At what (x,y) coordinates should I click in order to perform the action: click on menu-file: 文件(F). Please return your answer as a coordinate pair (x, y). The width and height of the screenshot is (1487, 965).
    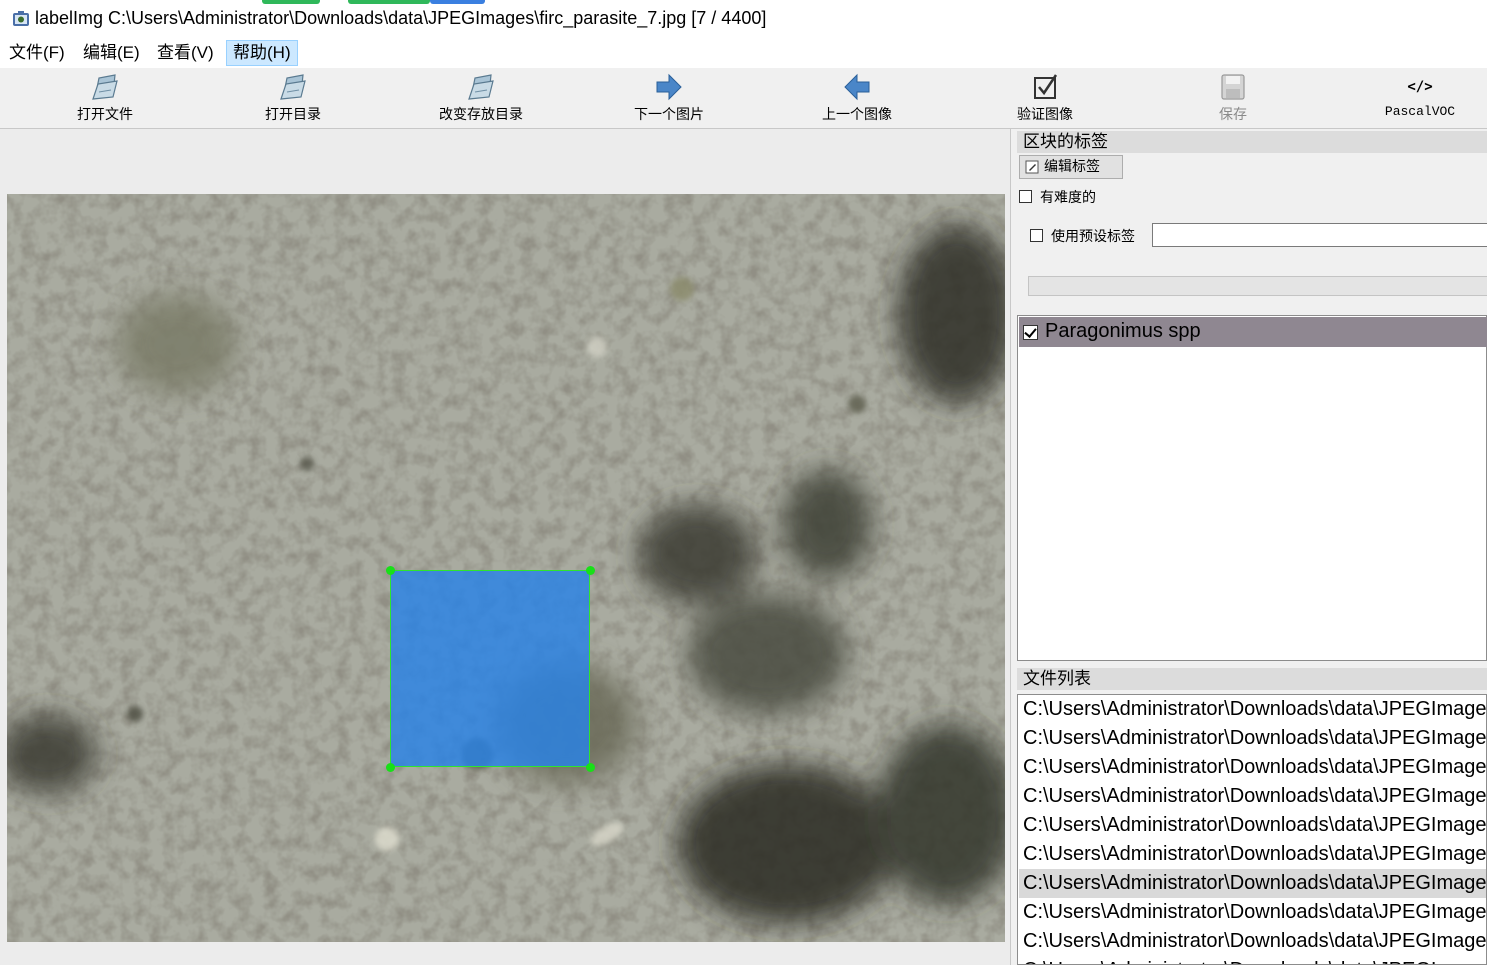
    Looking at the image, I should click on (37, 53).